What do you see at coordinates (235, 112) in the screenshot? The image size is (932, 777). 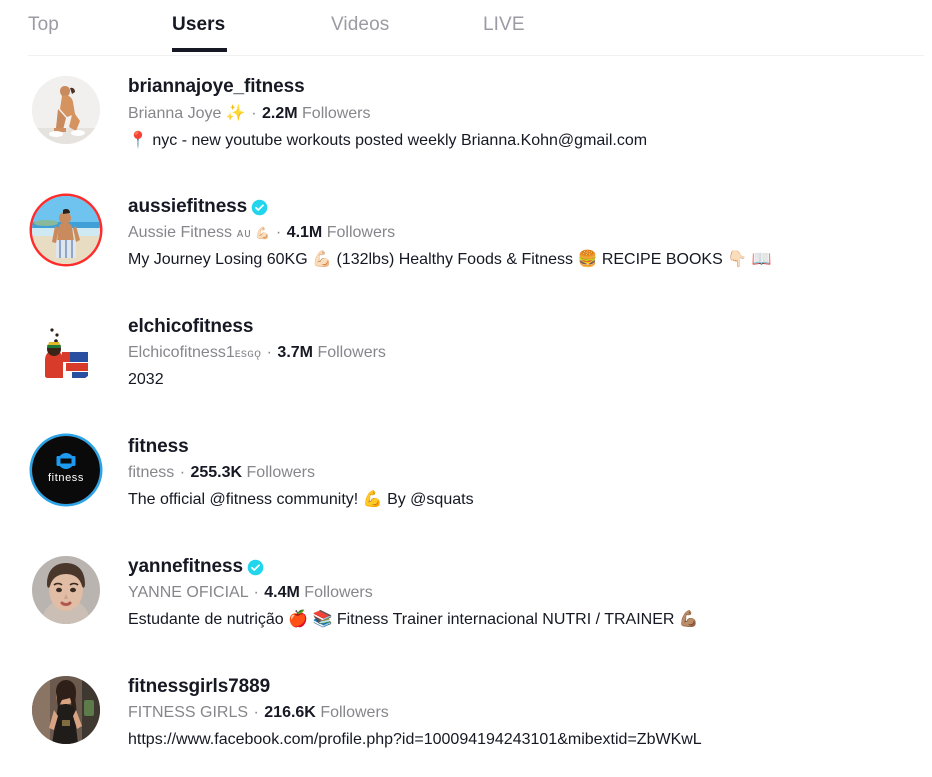 I see `name-emoji: ✨` at bounding box center [235, 112].